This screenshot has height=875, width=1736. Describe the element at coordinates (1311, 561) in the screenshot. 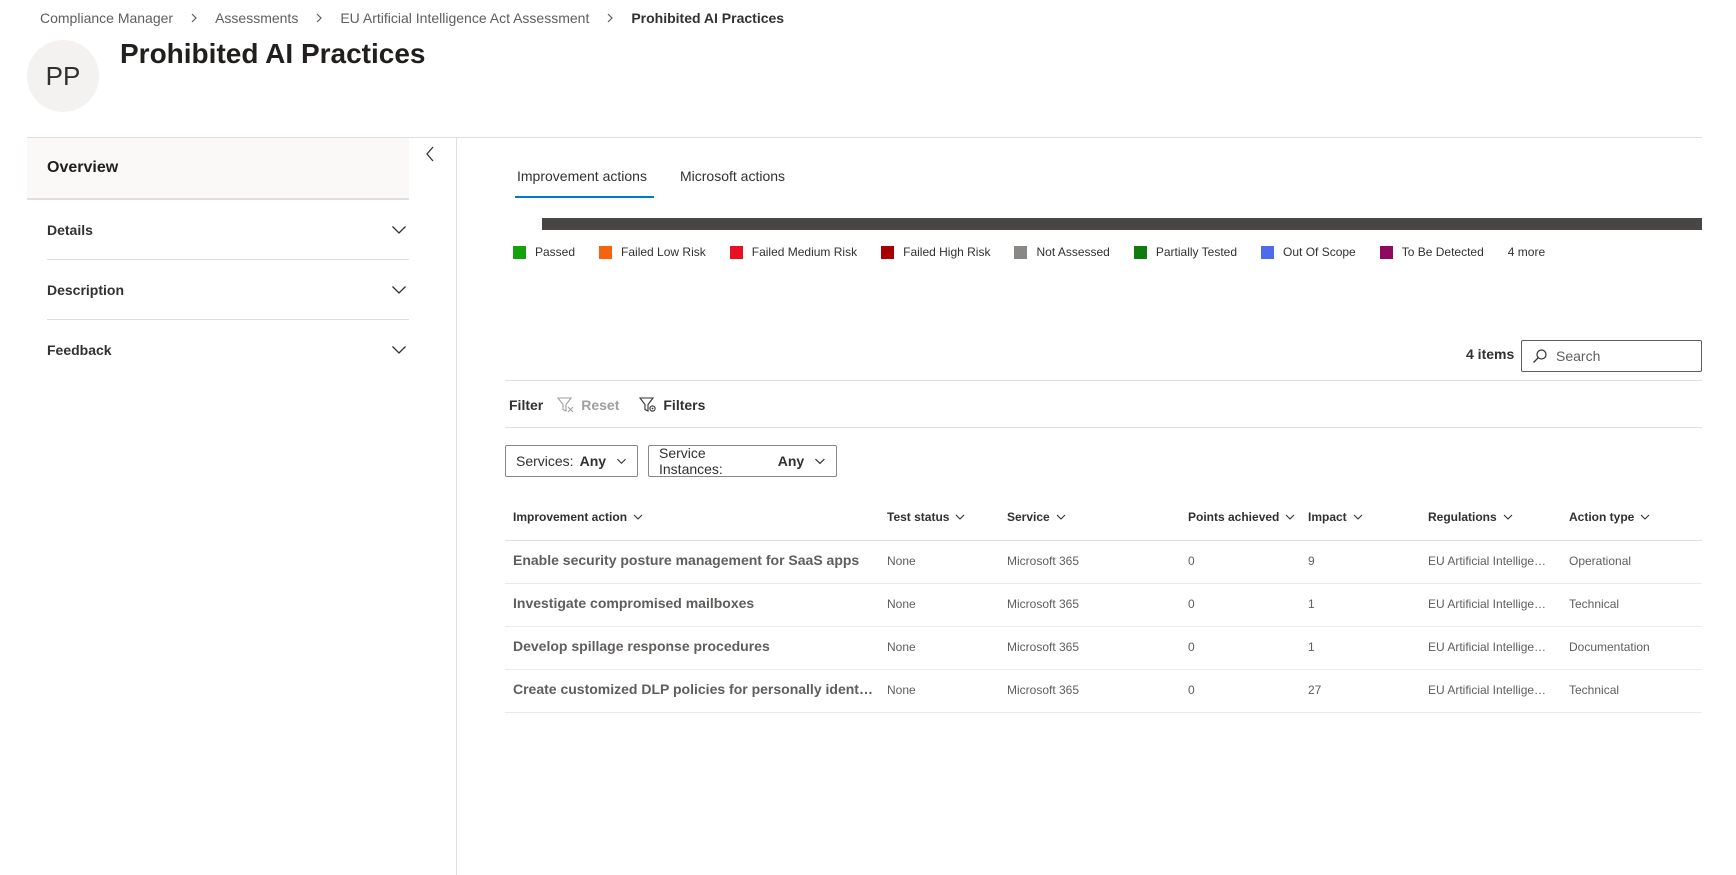

I see `cell-impact: 9` at that location.